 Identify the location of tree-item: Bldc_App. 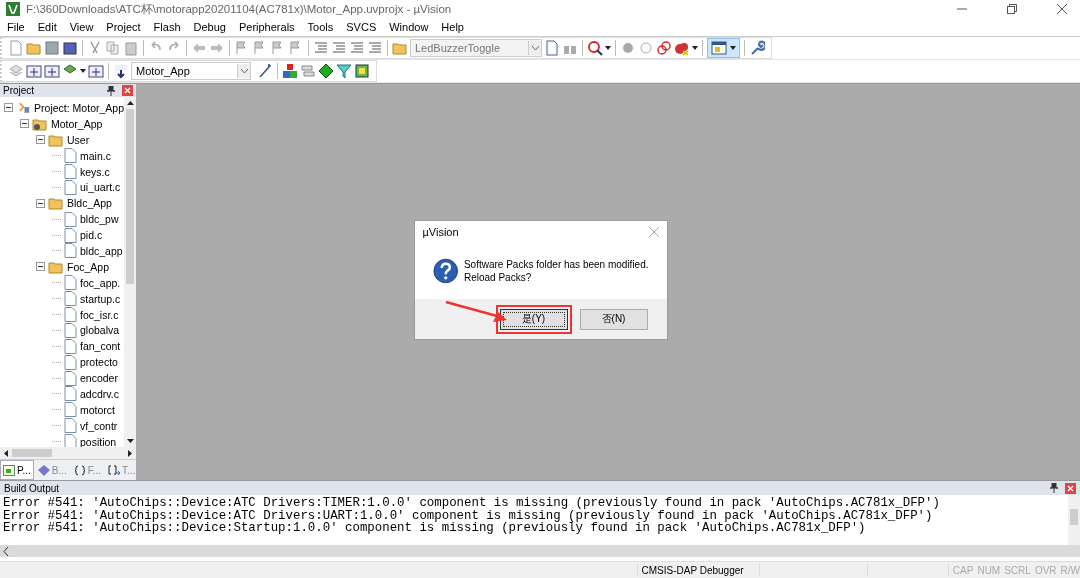
(89, 203).